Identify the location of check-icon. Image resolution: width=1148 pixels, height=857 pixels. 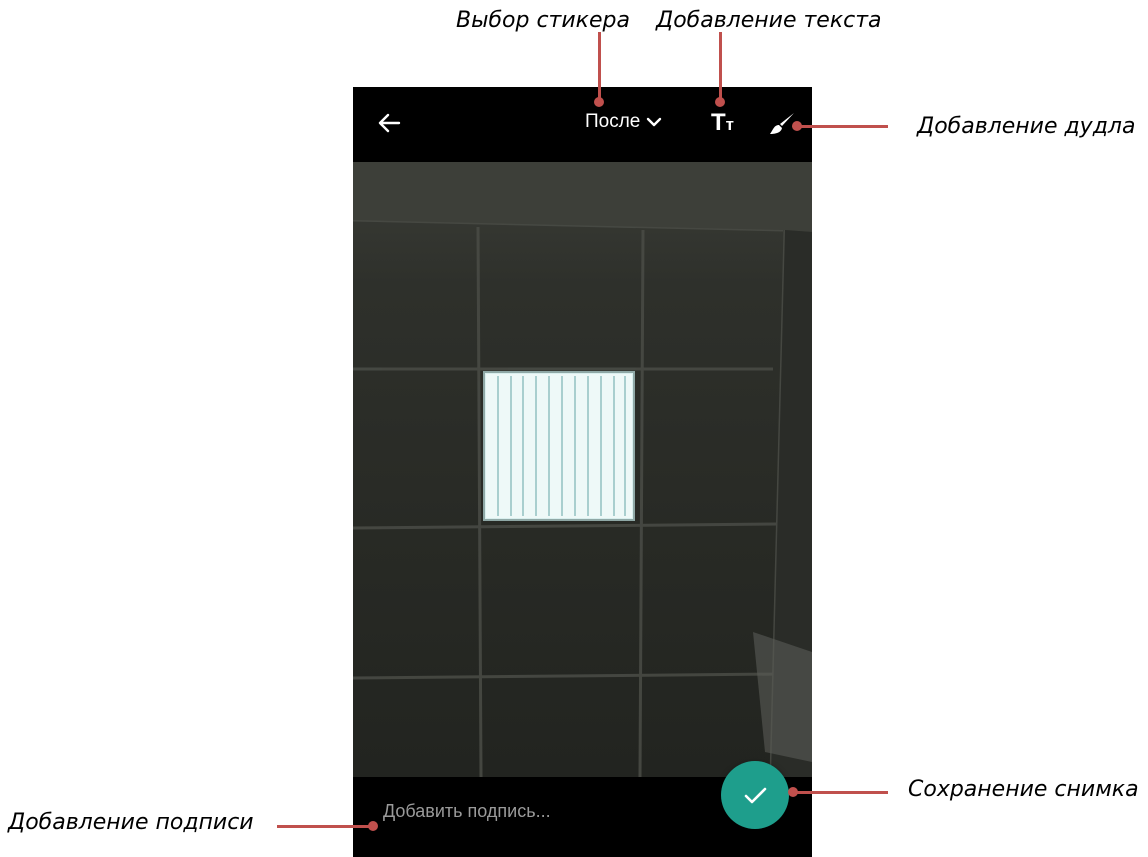
(755, 795).